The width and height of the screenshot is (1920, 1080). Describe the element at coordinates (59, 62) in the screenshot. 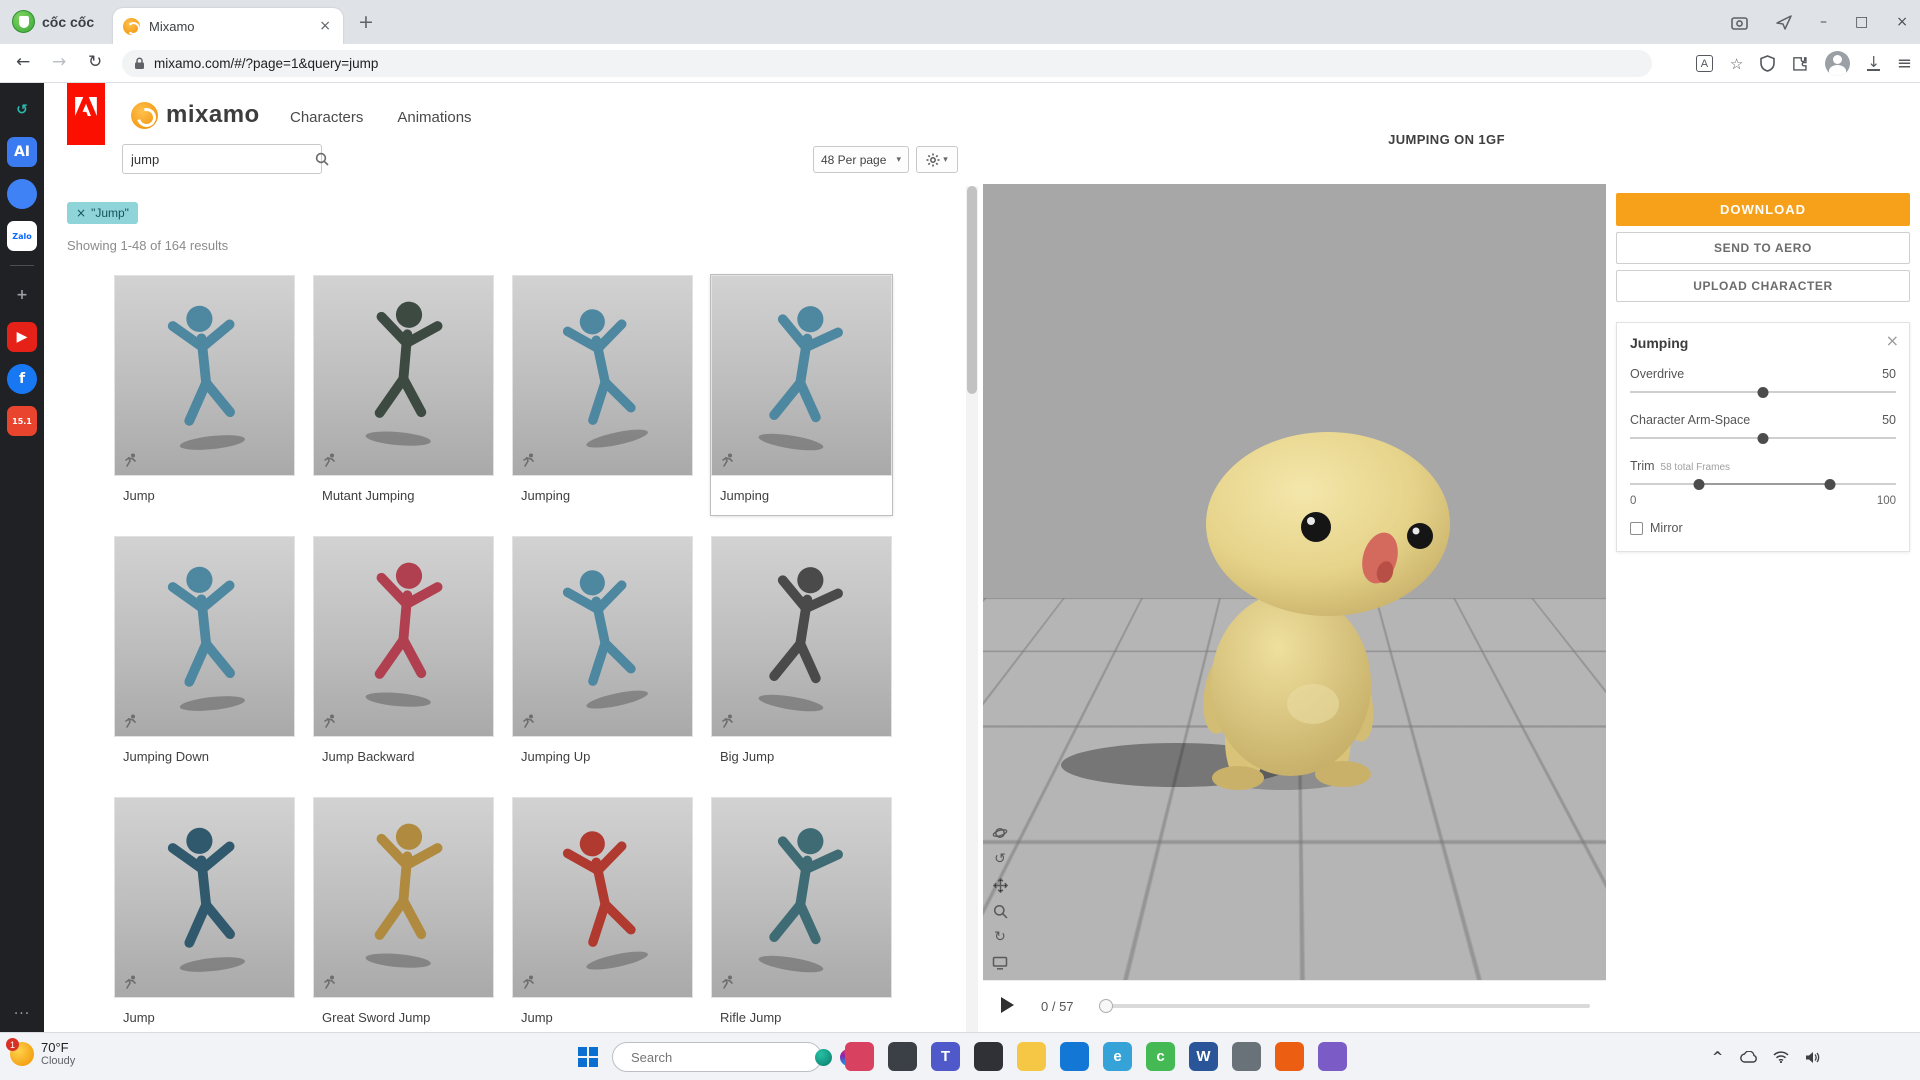

I see `forward-button: →` at that location.